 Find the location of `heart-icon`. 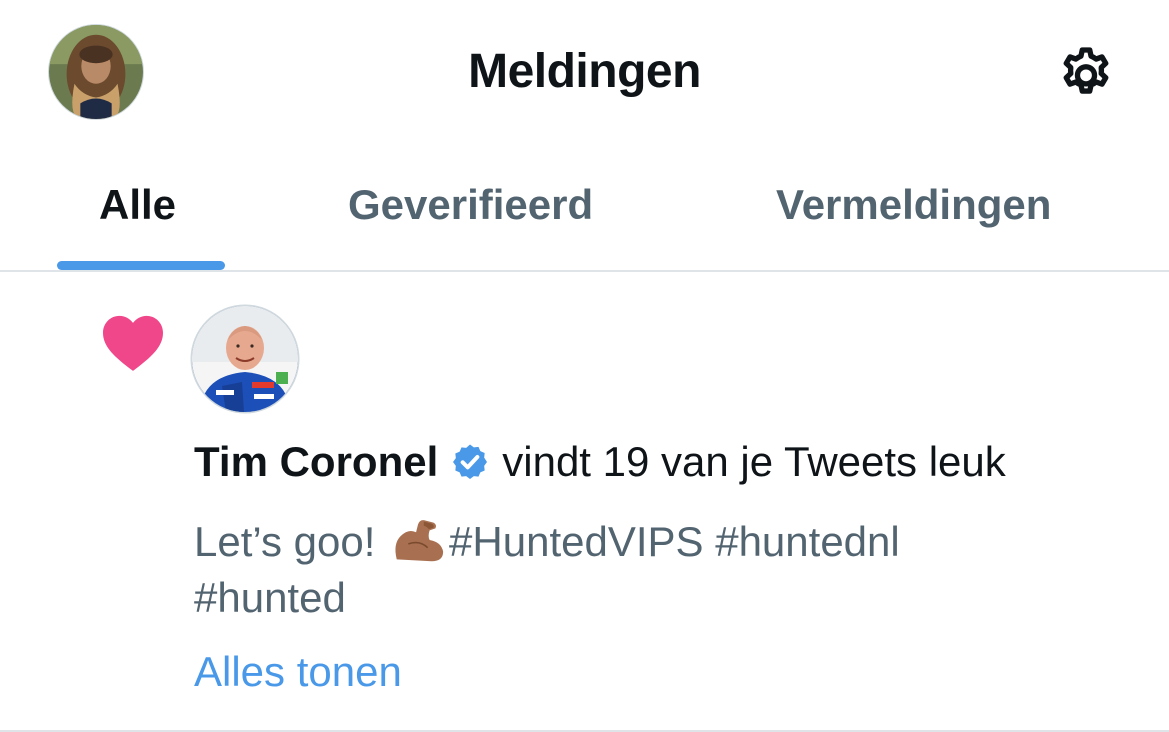

heart-icon is located at coordinates (133, 343).